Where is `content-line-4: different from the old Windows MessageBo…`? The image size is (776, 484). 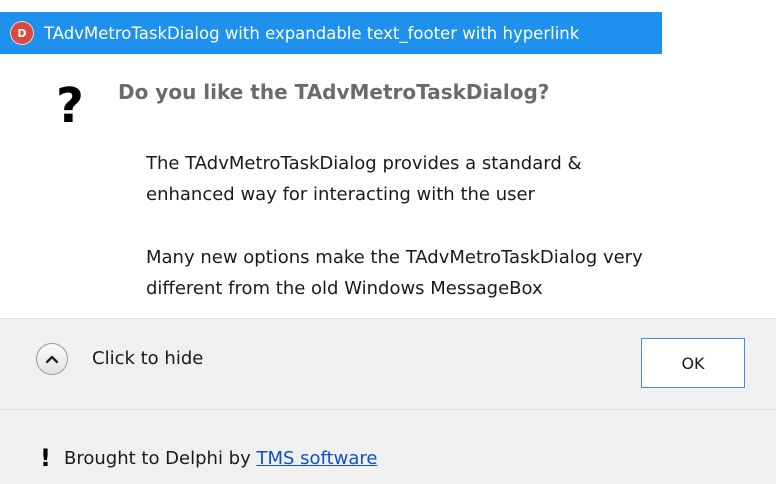 content-line-4: different from the old Windows MessageBo… is located at coordinates (344, 288).